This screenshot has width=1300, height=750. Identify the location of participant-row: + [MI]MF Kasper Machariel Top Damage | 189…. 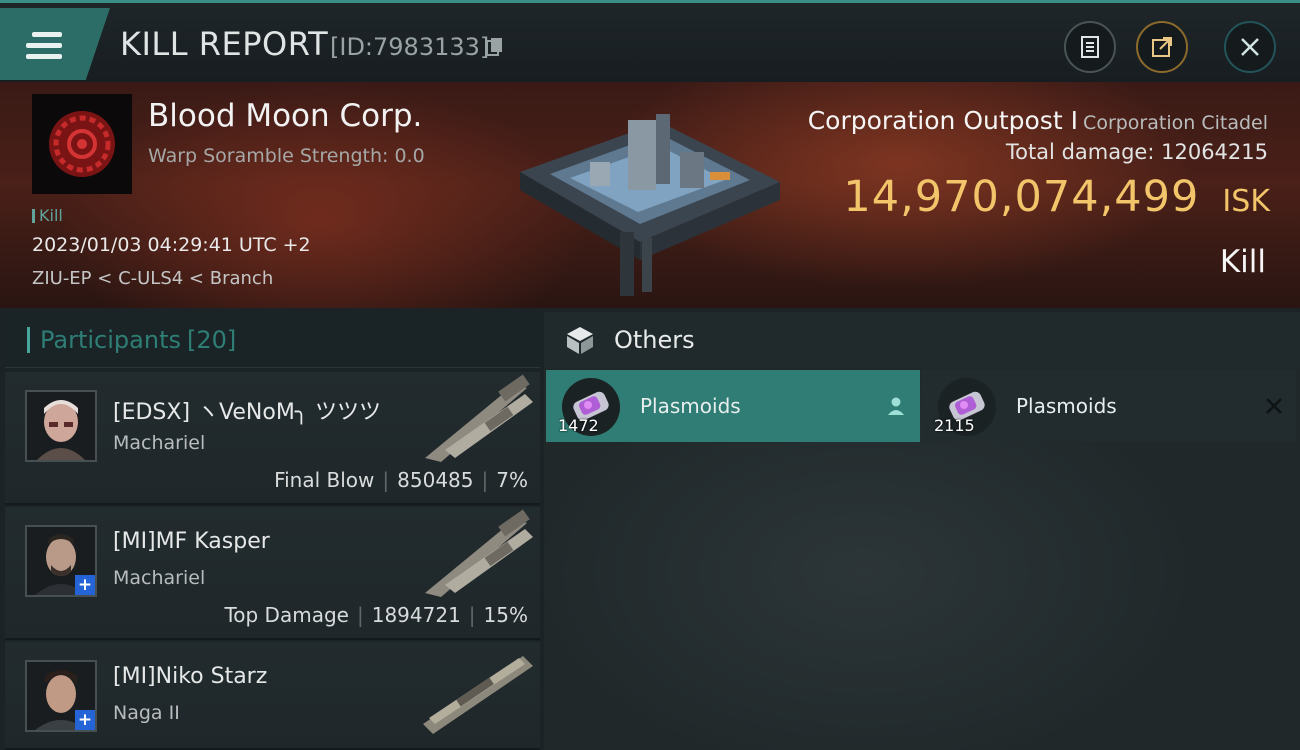
(272, 573).